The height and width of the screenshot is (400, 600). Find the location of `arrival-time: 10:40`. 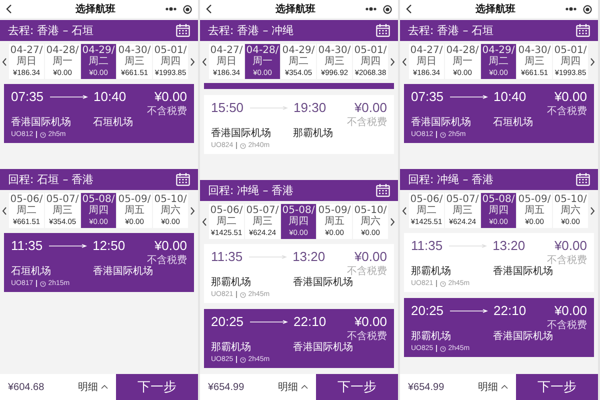

arrival-time: 10:40 is located at coordinates (510, 97).